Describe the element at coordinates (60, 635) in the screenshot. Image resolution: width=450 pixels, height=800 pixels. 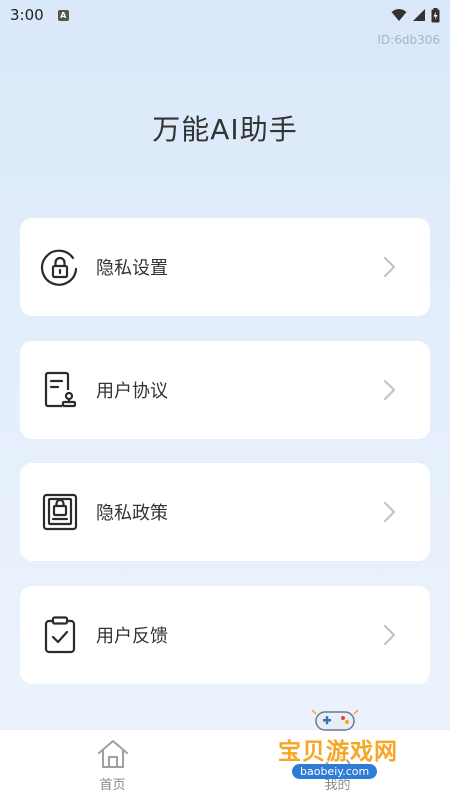
I see `clipboard-check-icon` at that location.